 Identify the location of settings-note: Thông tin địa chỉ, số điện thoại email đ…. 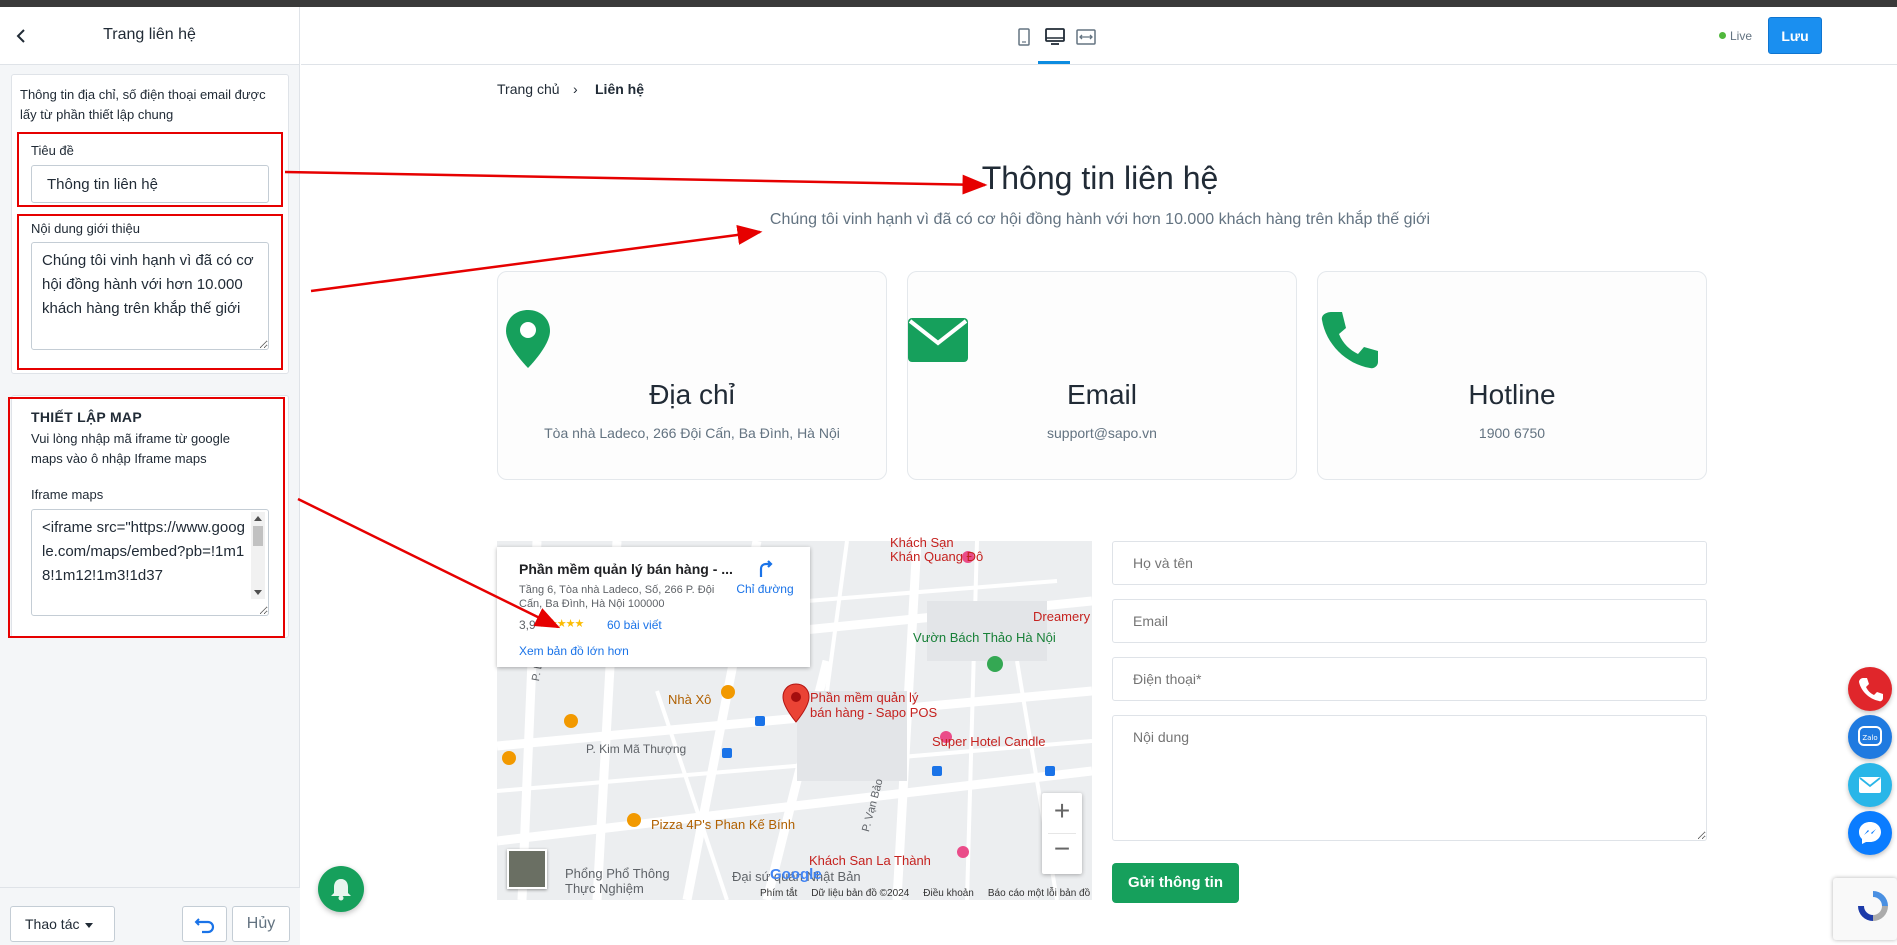
(143, 104).